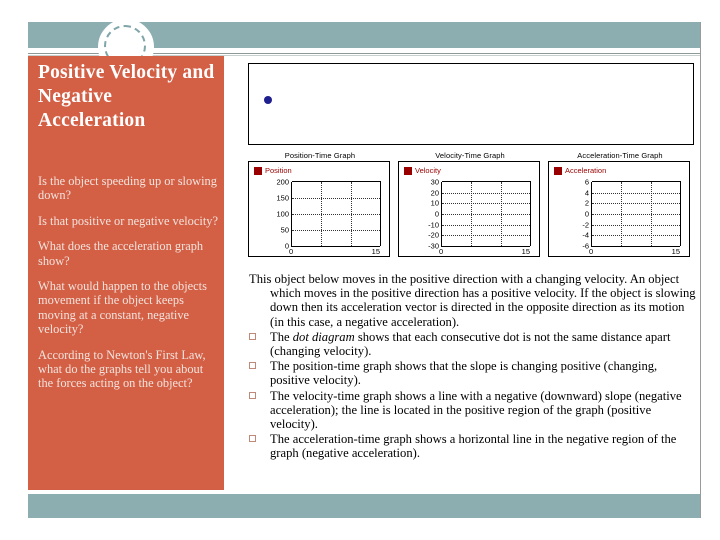  Describe the element at coordinates (278, 170) in the screenshot. I see `legend-label: Position` at that location.